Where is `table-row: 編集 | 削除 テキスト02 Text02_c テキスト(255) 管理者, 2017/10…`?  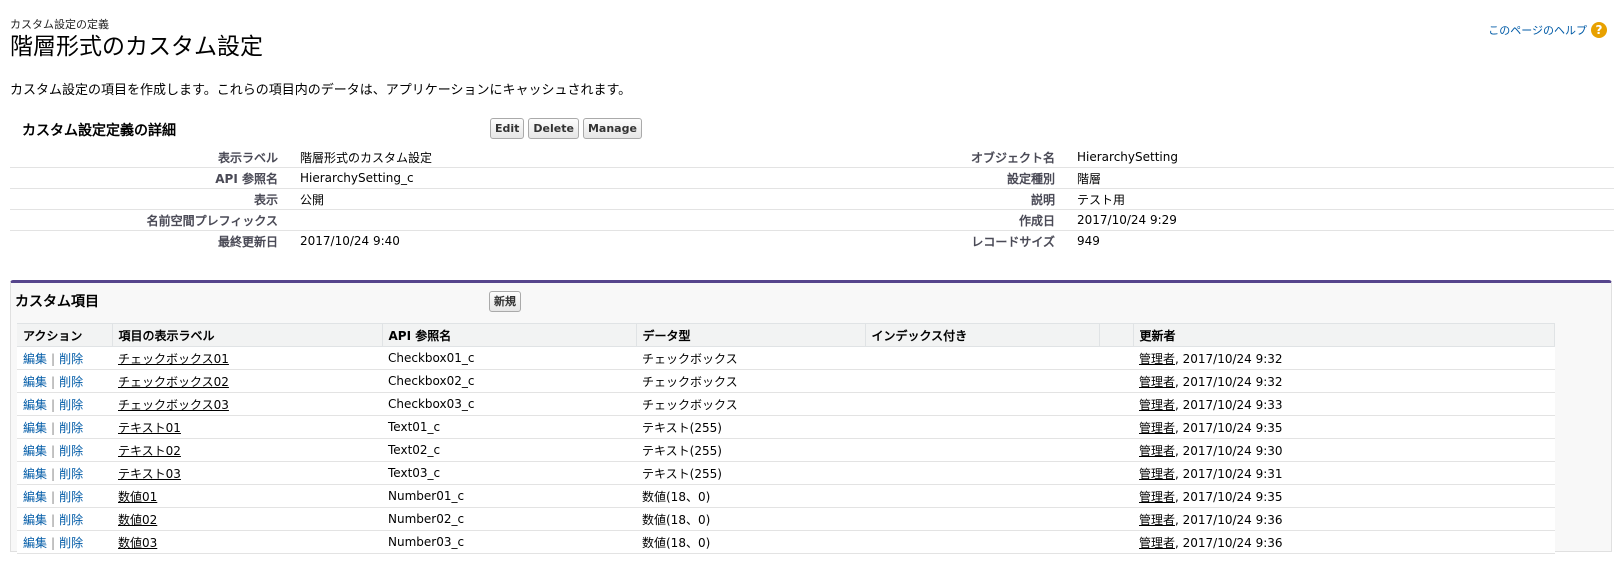 table-row: 編集 | 削除 テキスト02 Text02_c テキスト(255) 管理者, 2017/10… is located at coordinates (786, 450).